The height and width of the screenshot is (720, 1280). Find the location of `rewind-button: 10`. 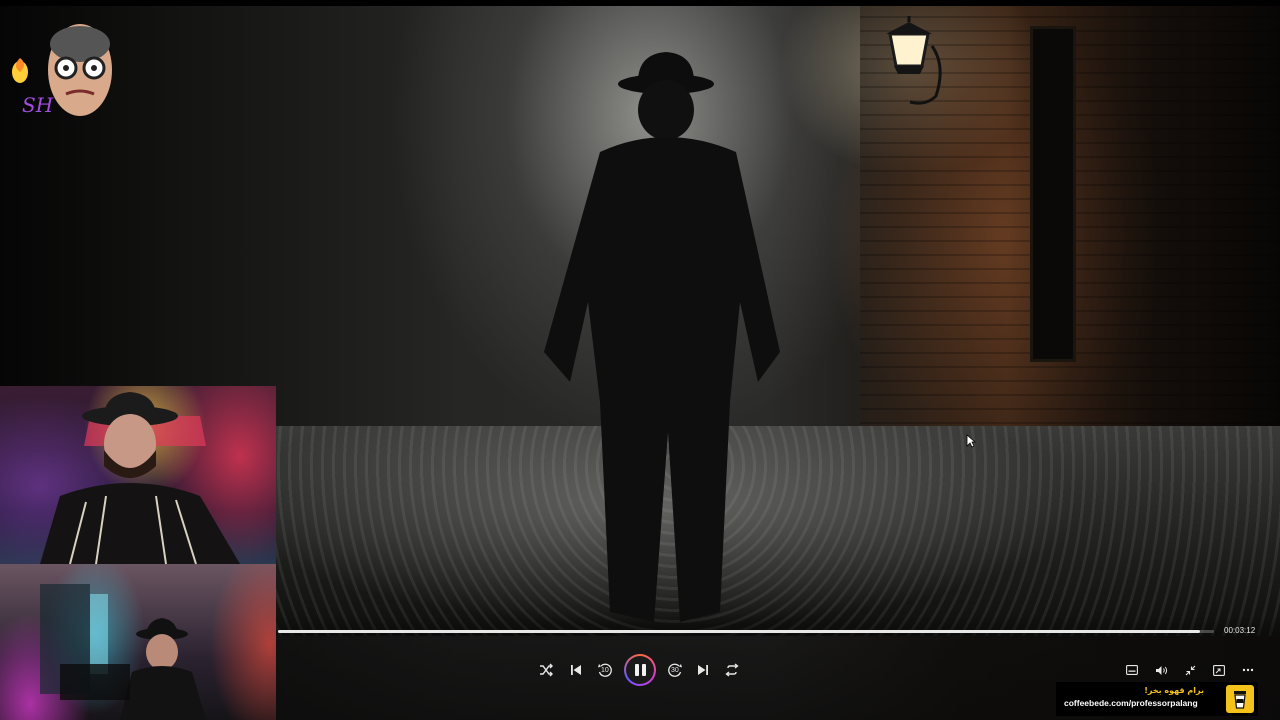

rewind-button: 10 is located at coordinates (605, 671).